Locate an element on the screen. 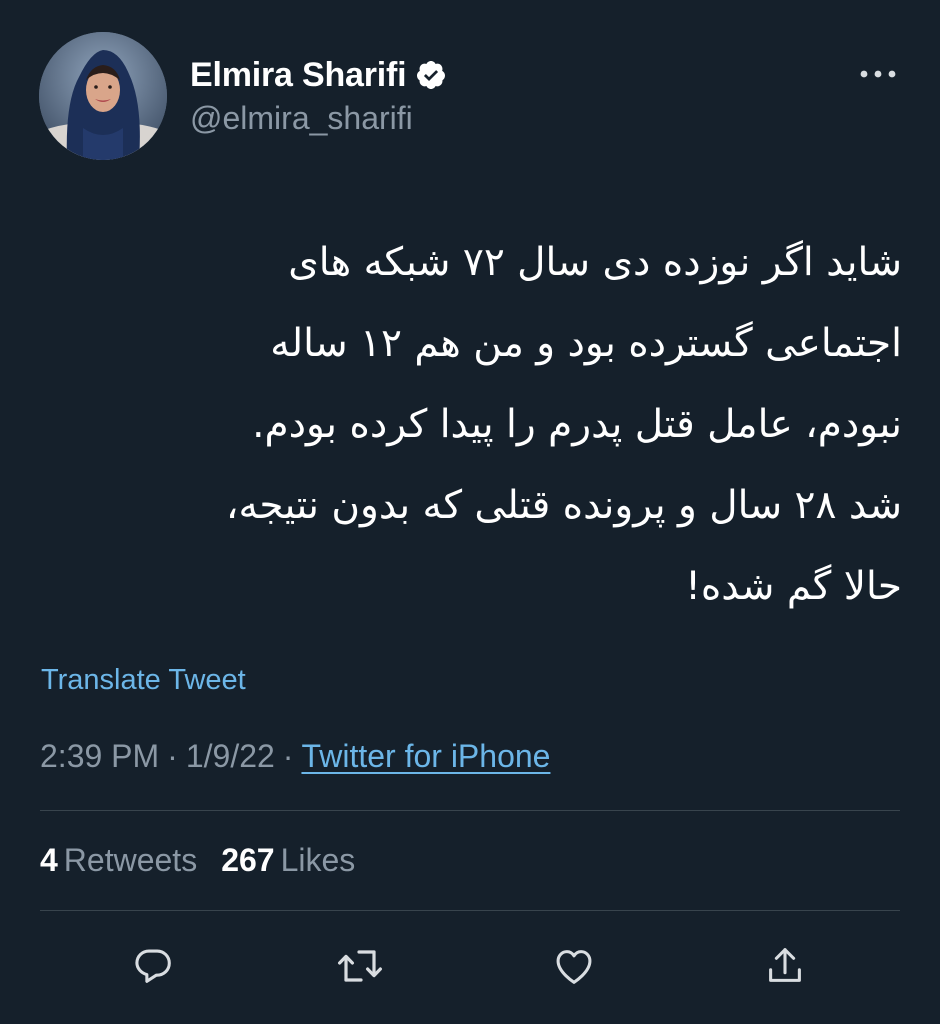 This screenshot has height=1024, width=940. tweet-text-line: شاید اگر نوزده دی سال ۷۲ شبکه های is located at coordinates (595, 262).